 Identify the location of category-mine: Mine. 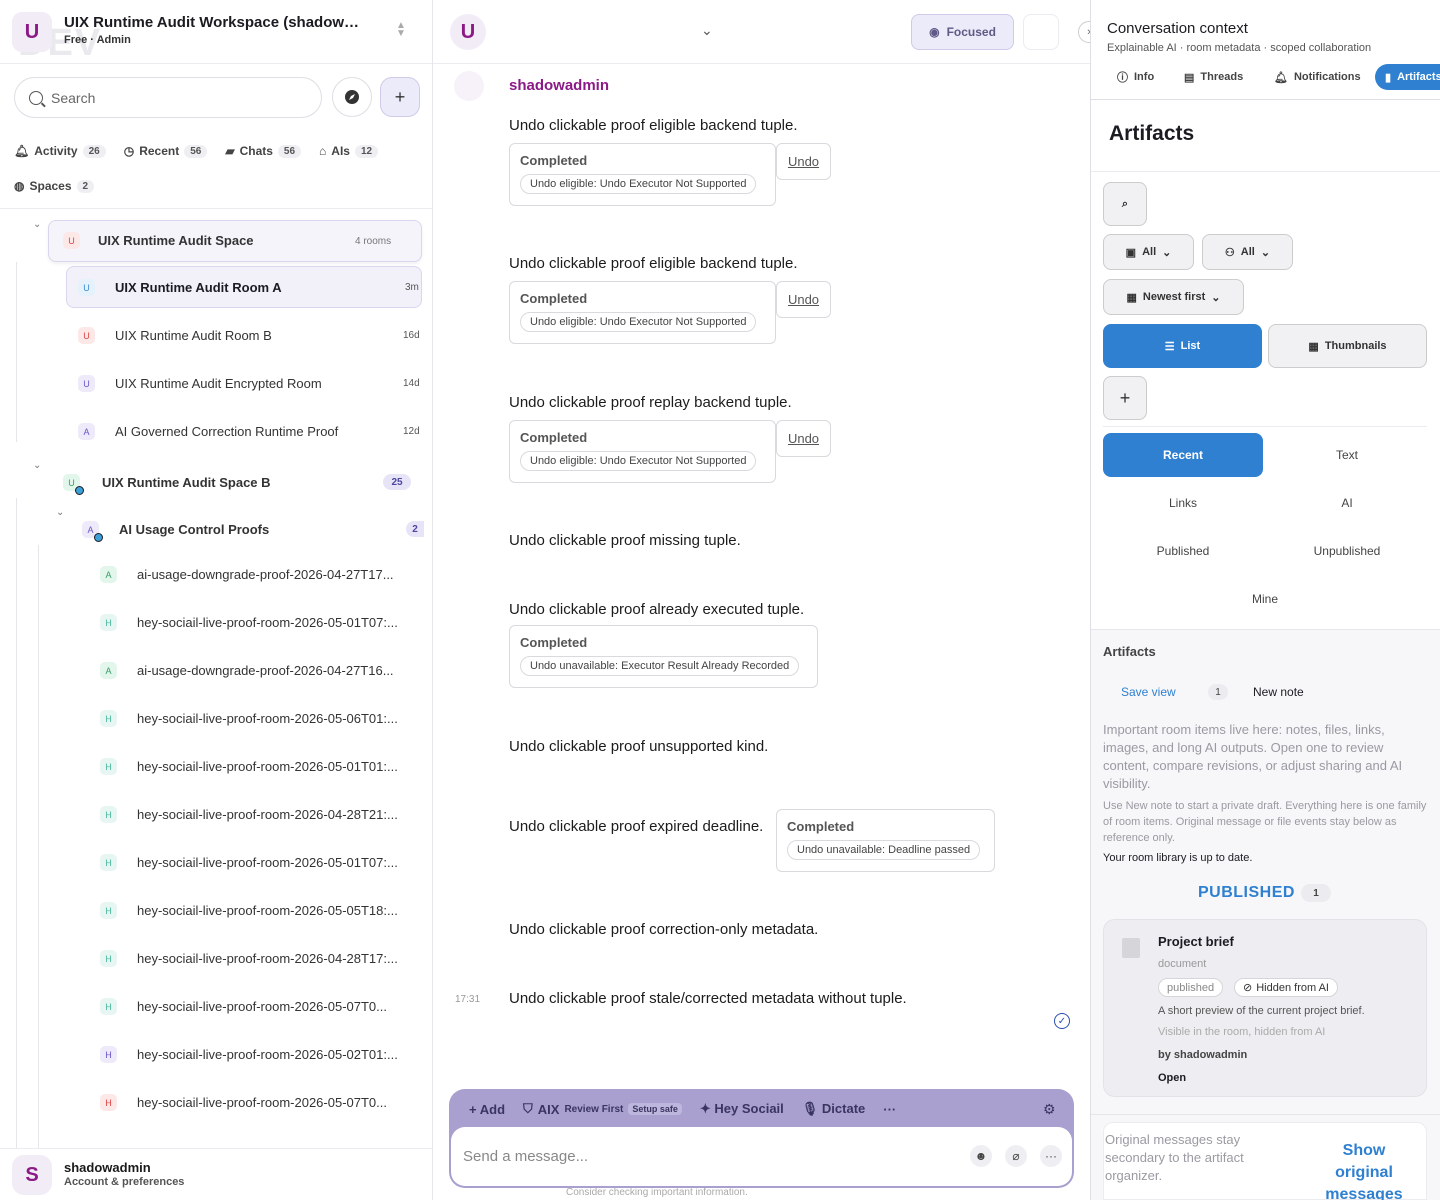
(1265, 599).